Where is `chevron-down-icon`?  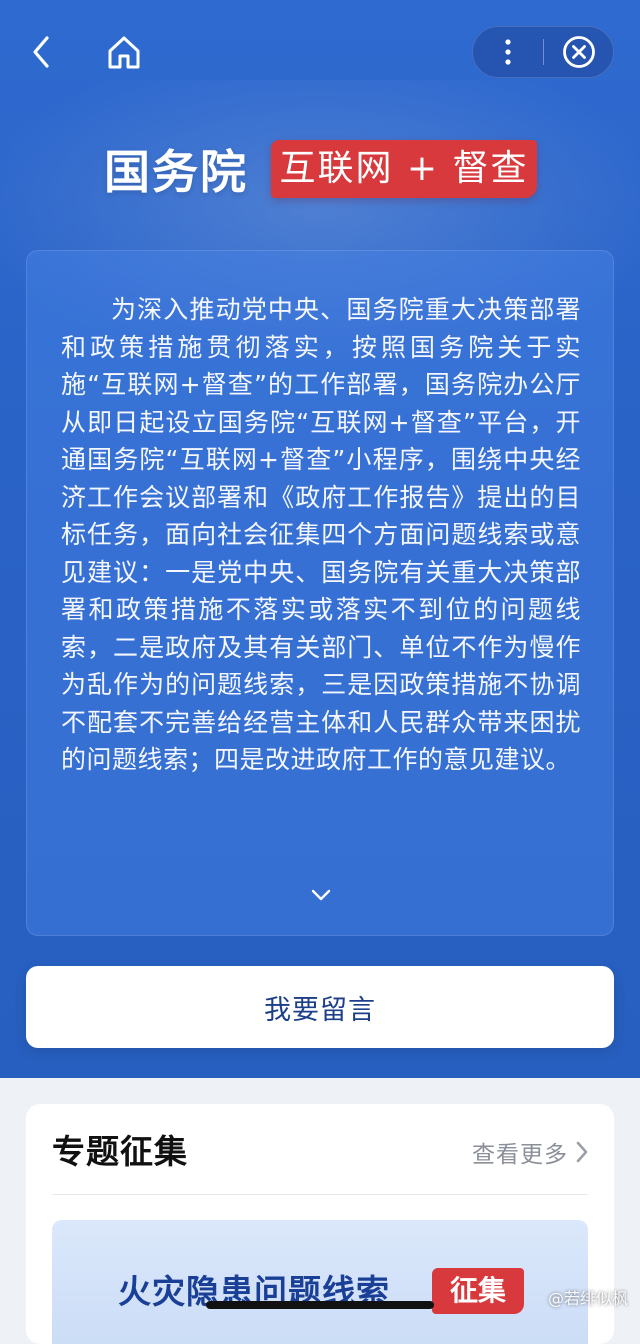
chevron-down-icon is located at coordinates (321, 895).